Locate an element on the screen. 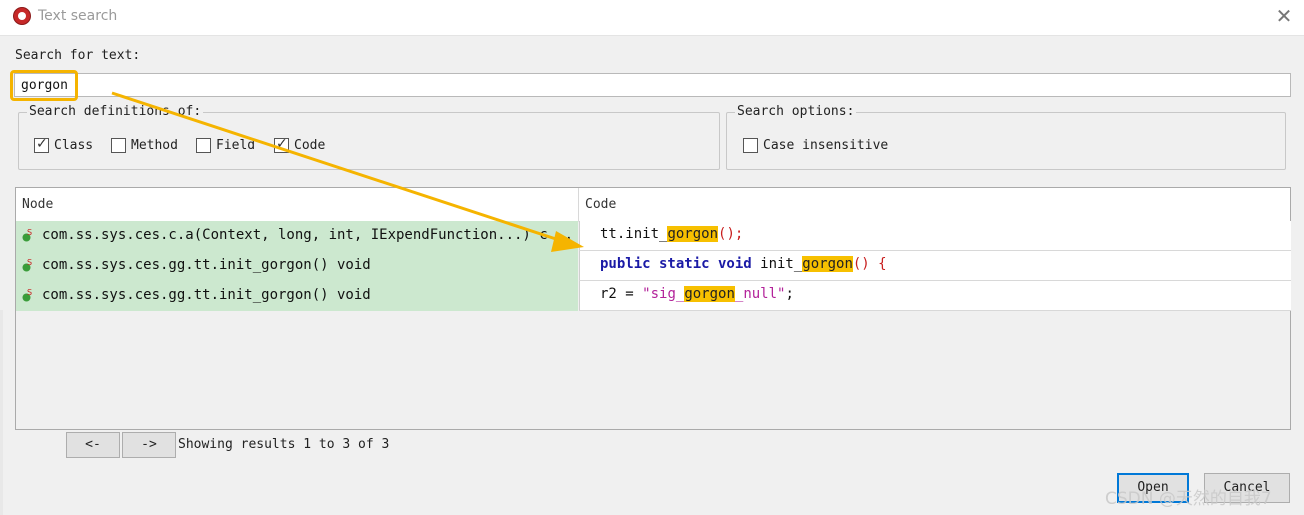 Image resolution: width=1304 pixels, height=515 pixels. search-options-group: Search options: Case insensitive is located at coordinates (1006, 137).